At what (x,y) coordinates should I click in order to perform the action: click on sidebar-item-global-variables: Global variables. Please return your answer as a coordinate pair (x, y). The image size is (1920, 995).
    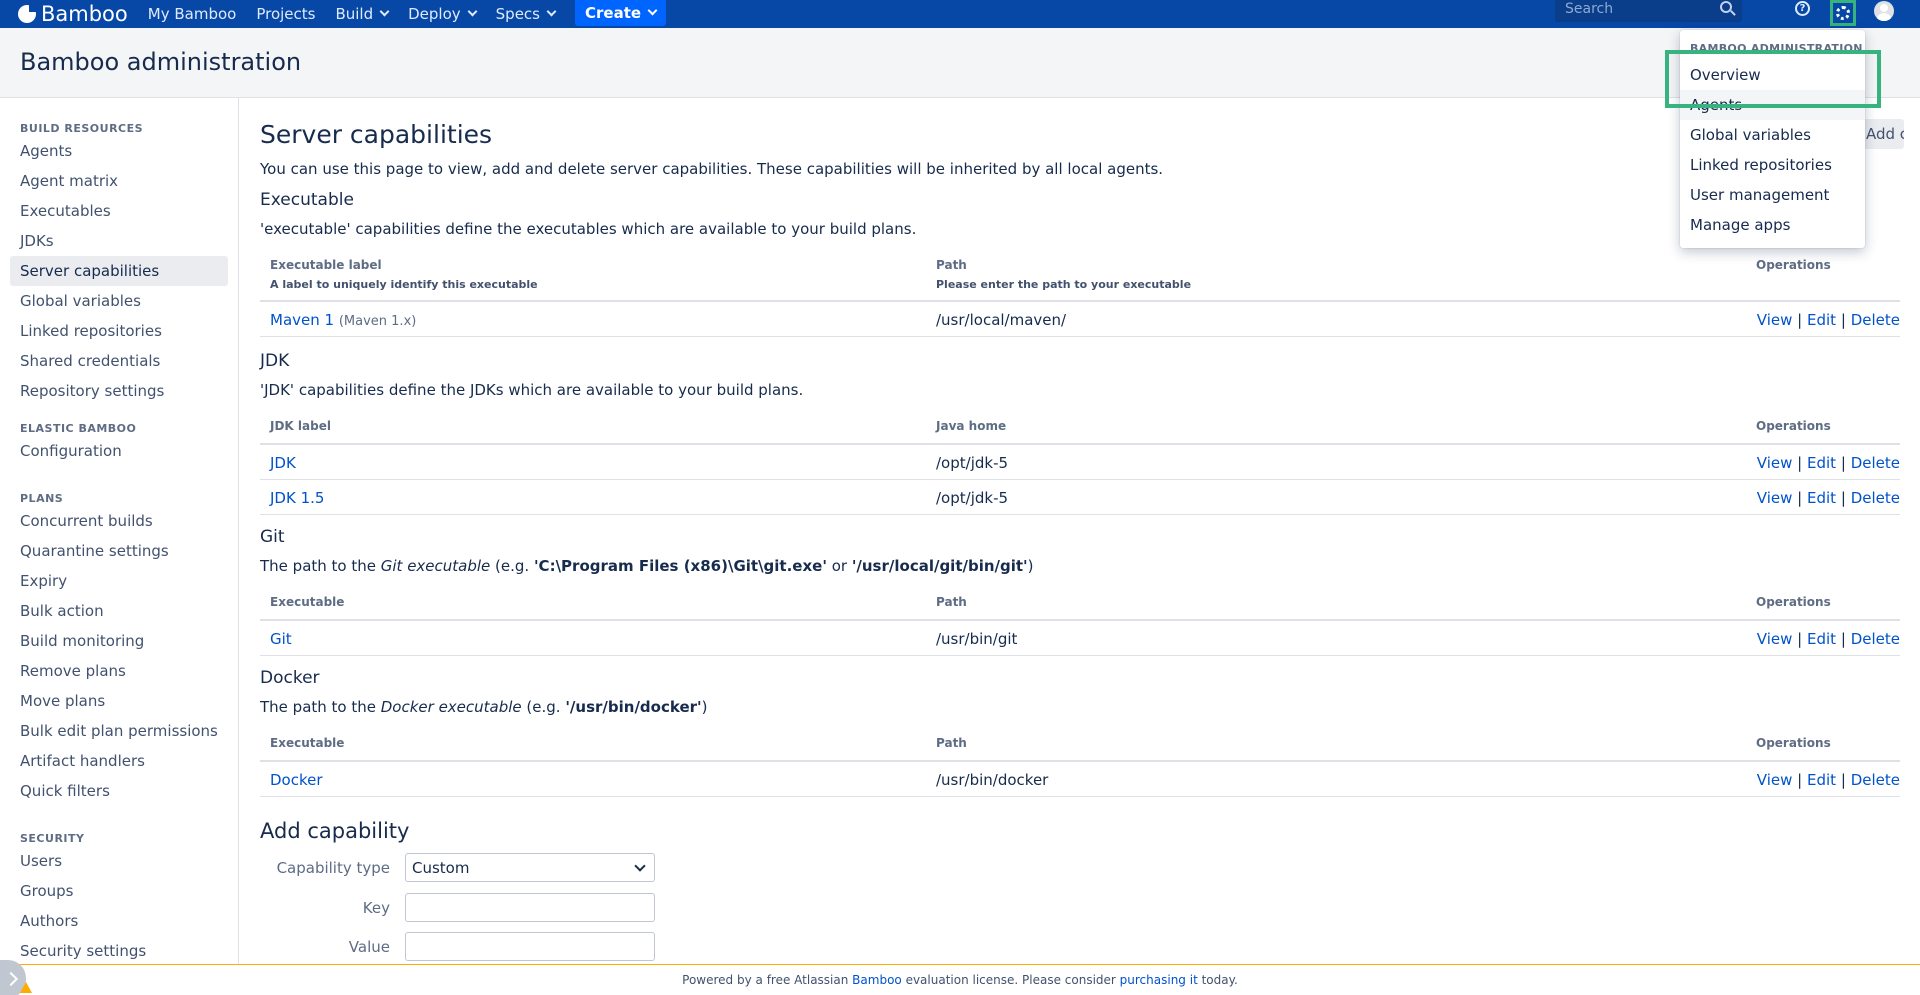
    Looking at the image, I should click on (119, 301).